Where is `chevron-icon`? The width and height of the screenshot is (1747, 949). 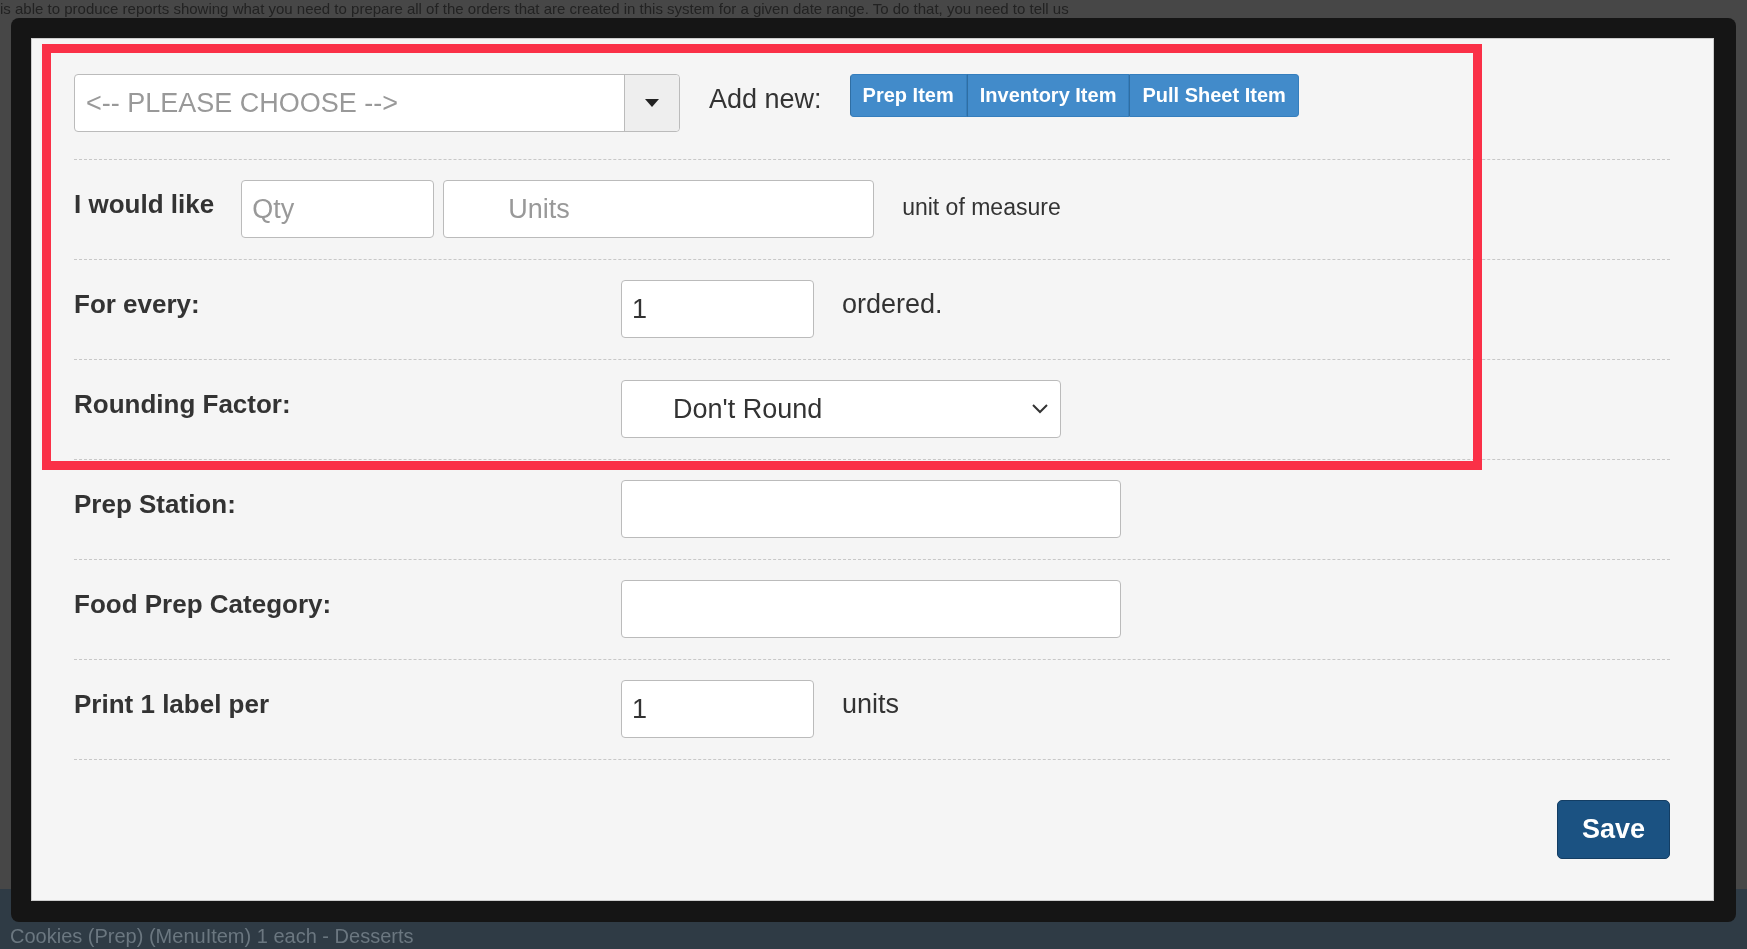
chevron-icon is located at coordinates (1040, 409).